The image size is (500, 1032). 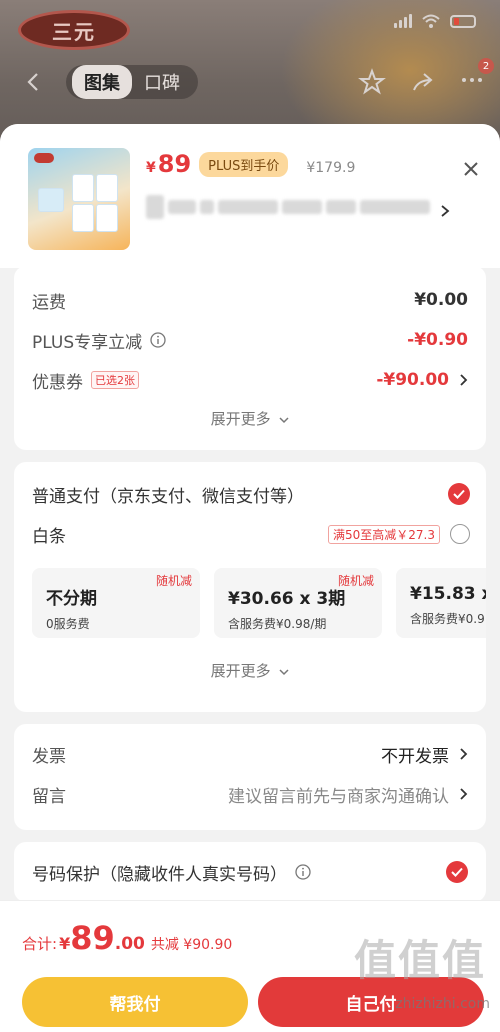 What do you see at coordinates (437, 340) in the screenshot?
I see `plus-discount-value: -¥0.90` at bounding box center [437, 340].